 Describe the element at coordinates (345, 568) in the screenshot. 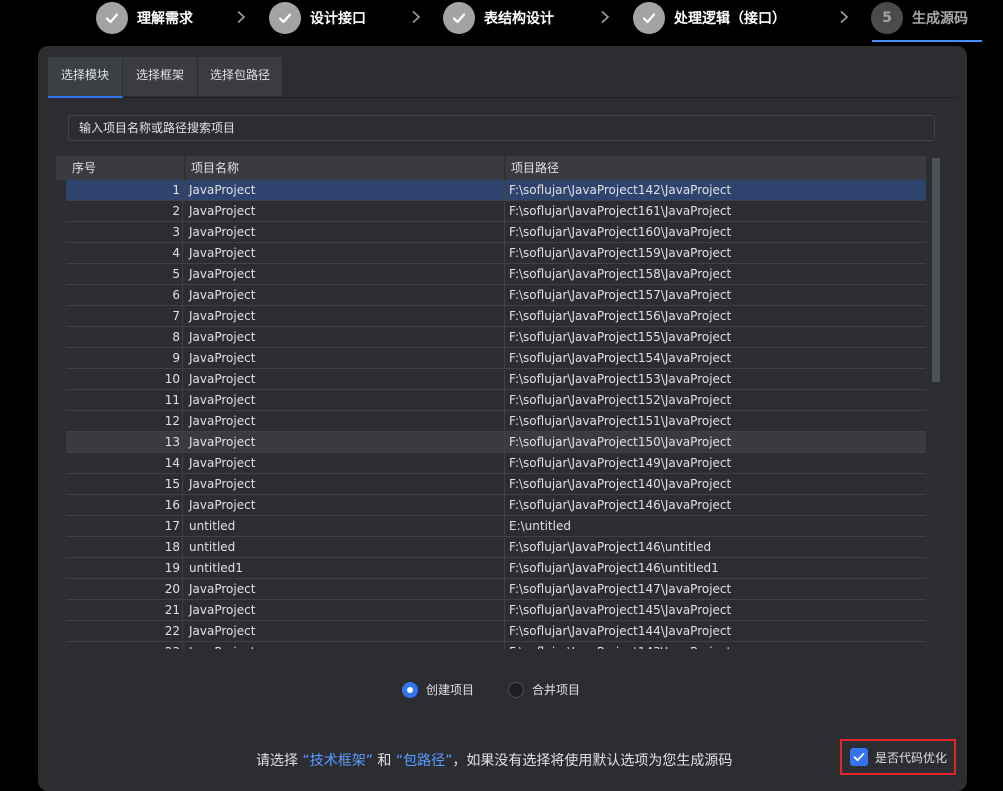

I see `table-cell-name: untitled1` at that location.